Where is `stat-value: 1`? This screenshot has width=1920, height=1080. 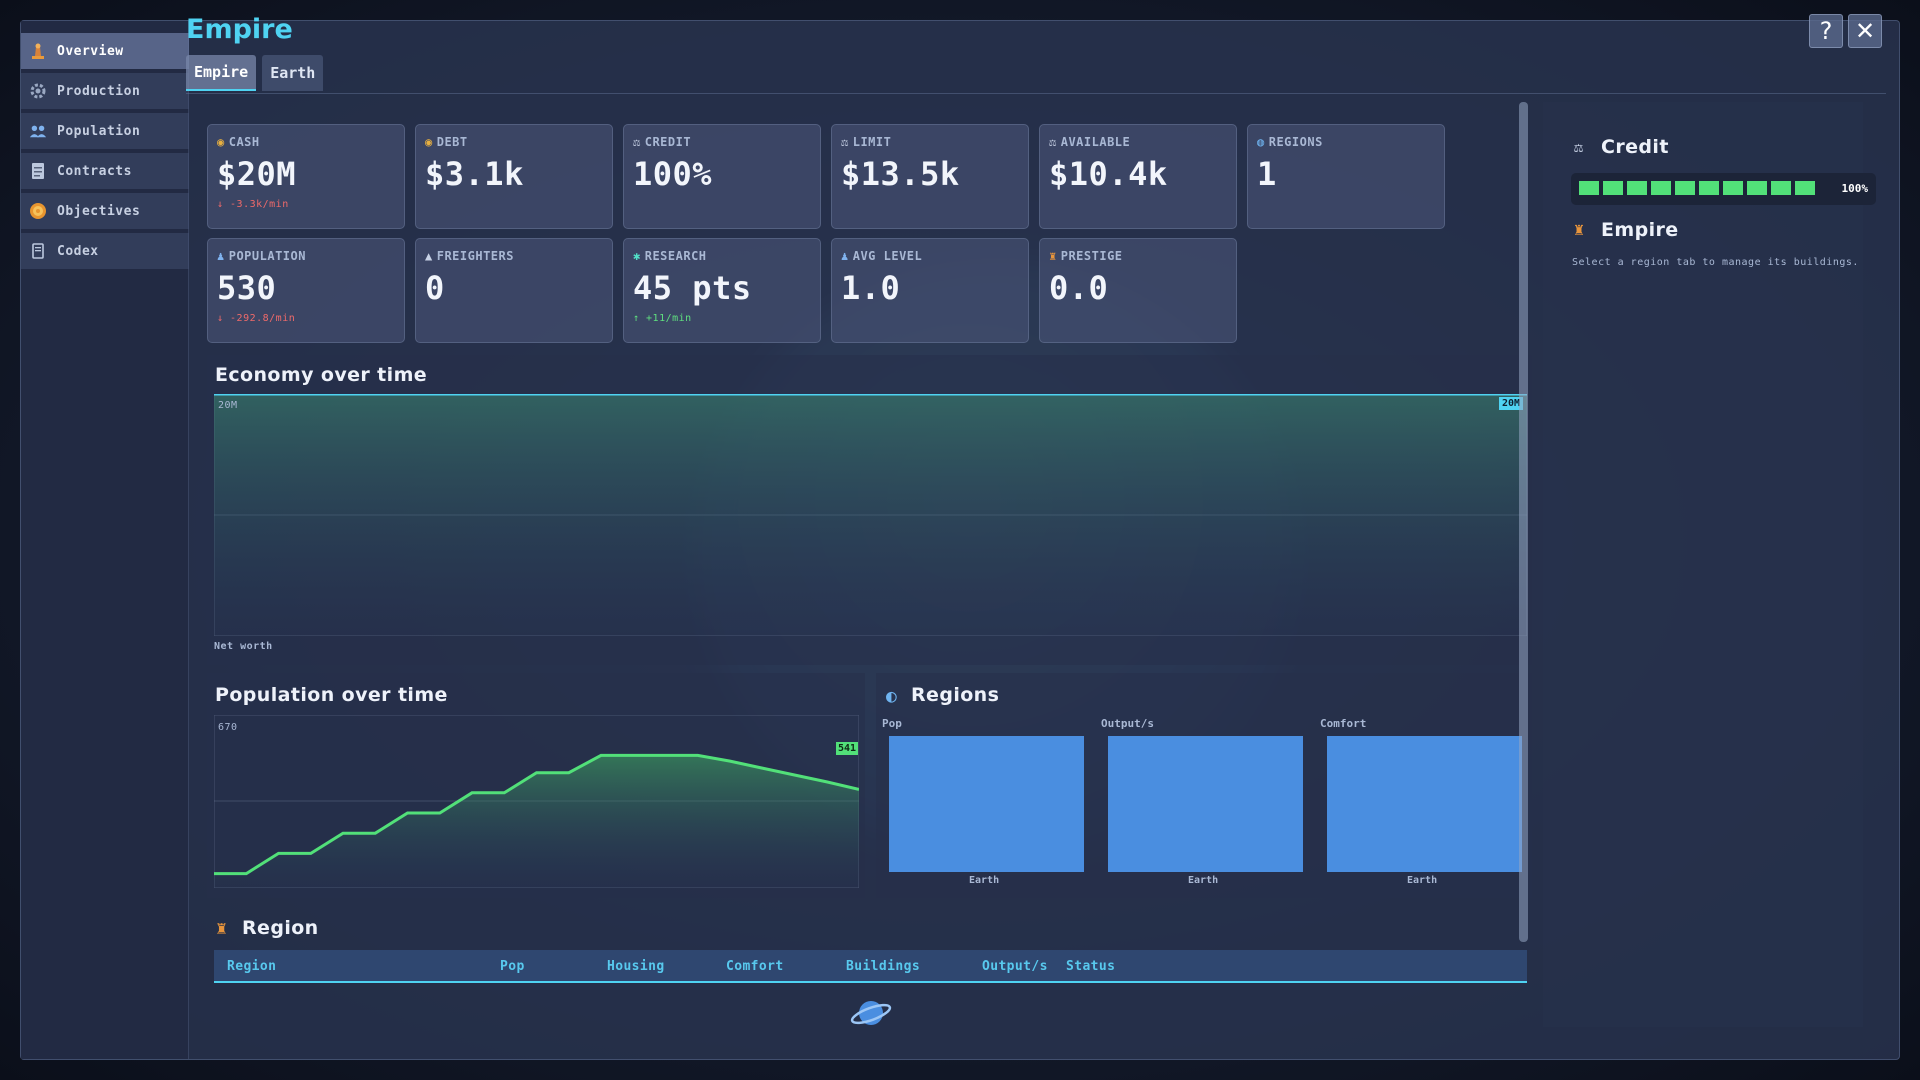
stat-value: 1 is located at coordinates (1267, 174).